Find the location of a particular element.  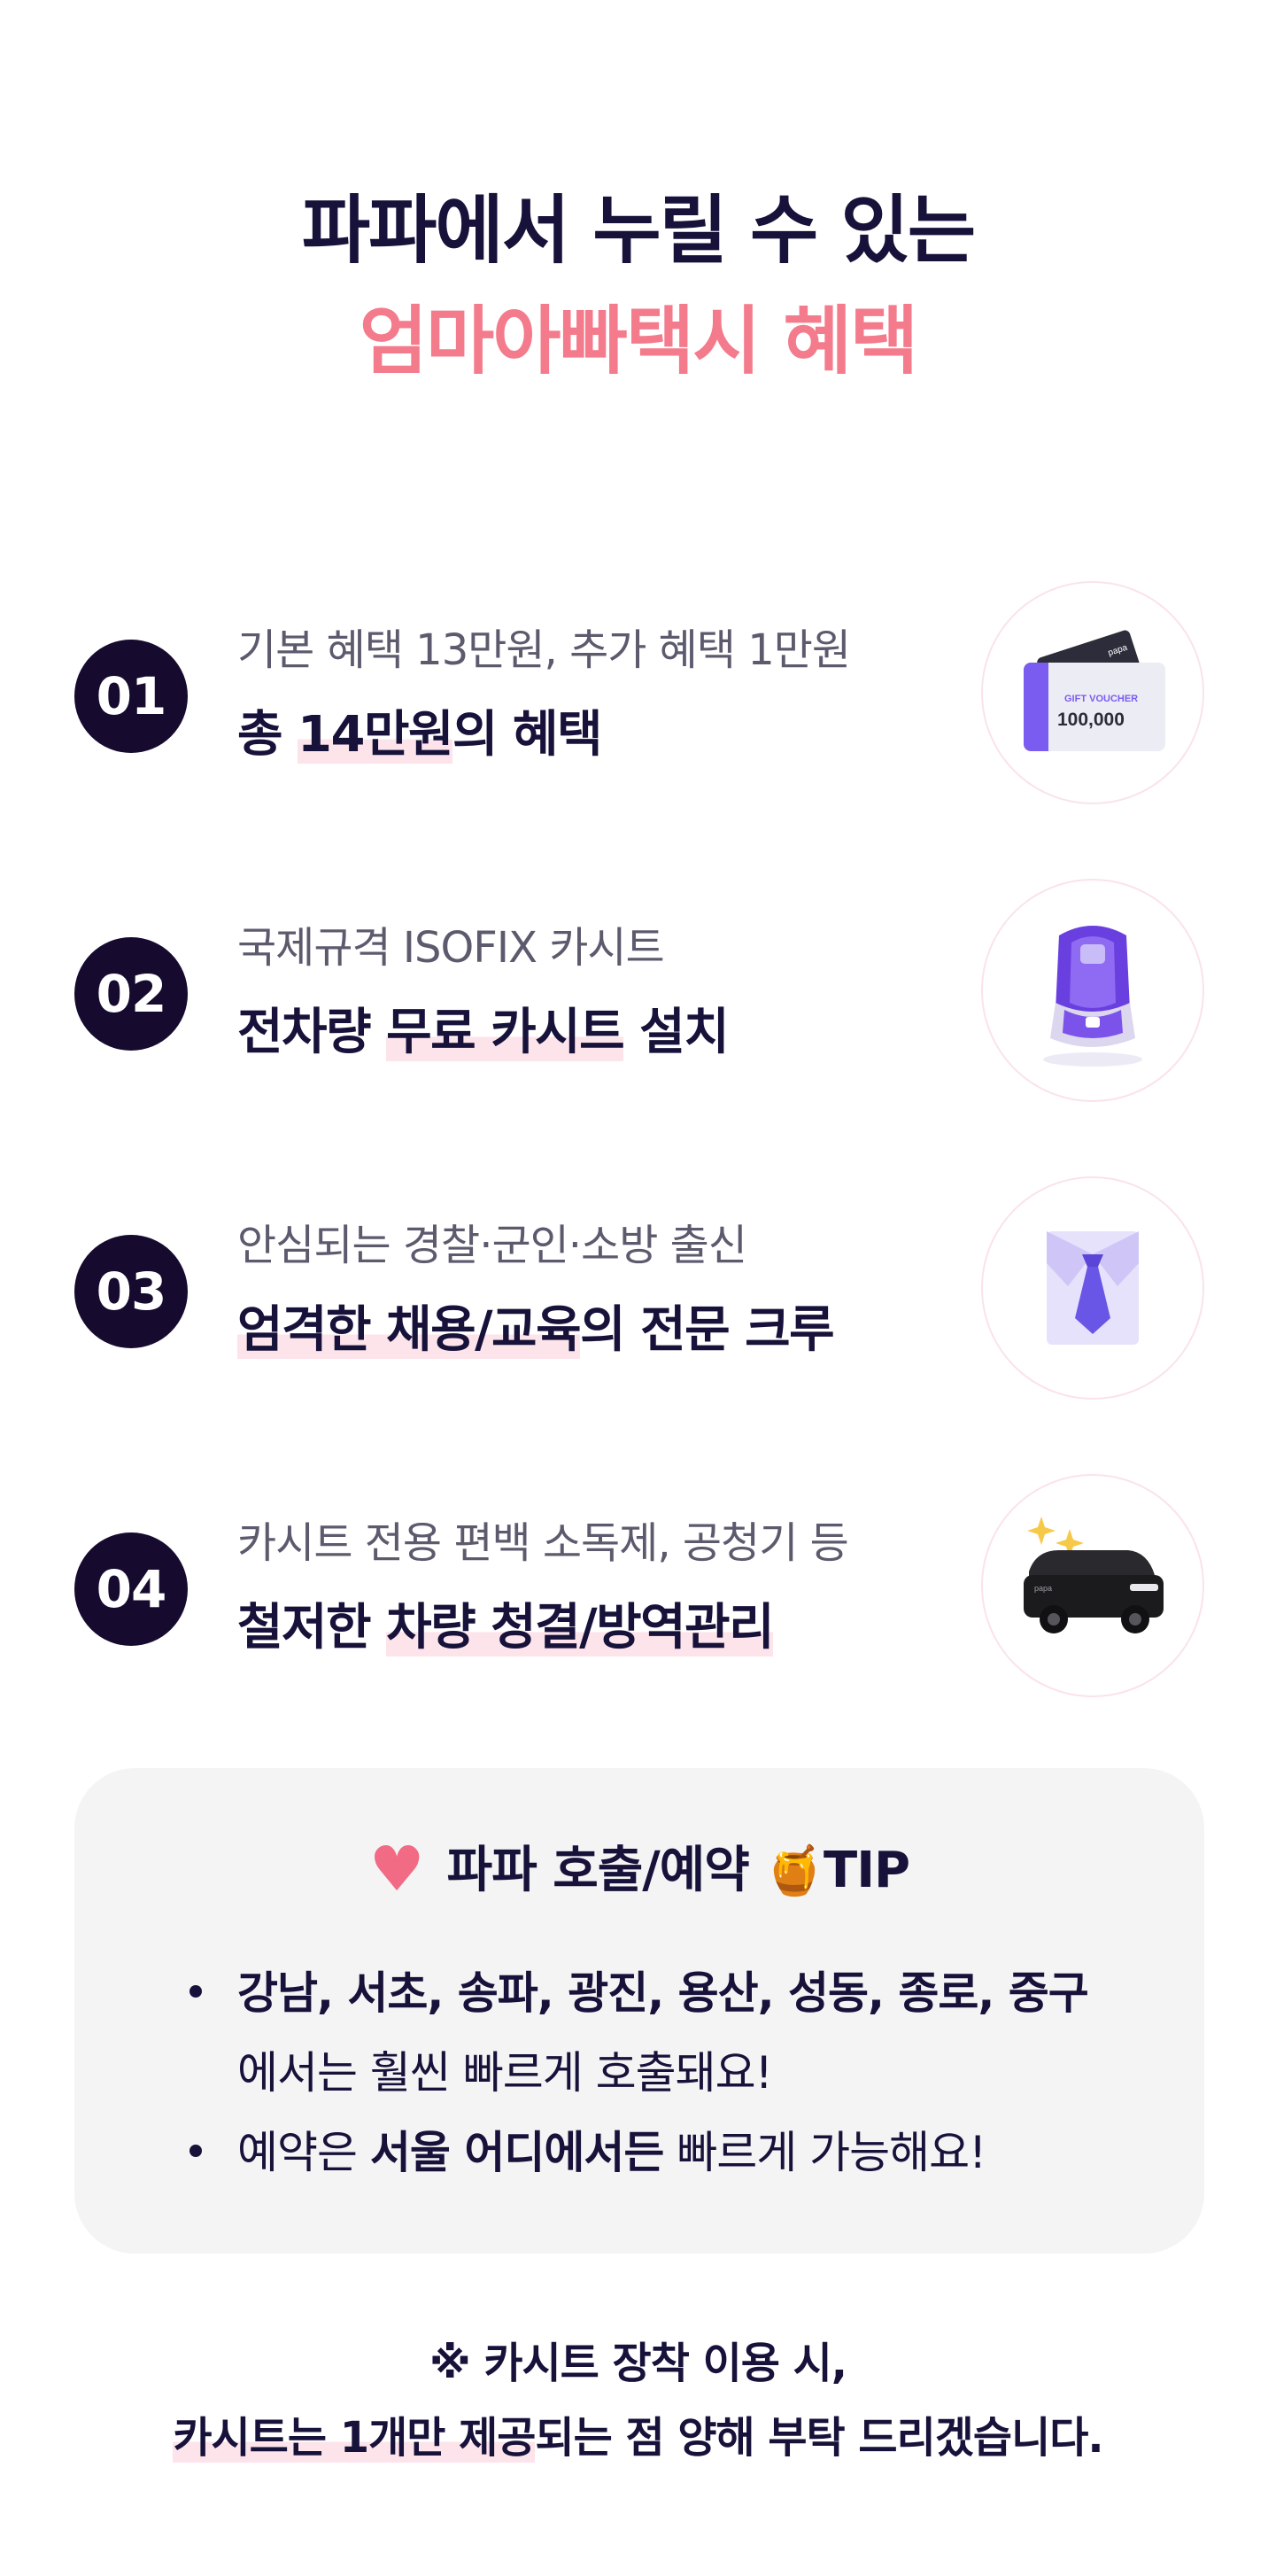

clean-car-icon: papa is located at coordinates (1094, 1575).